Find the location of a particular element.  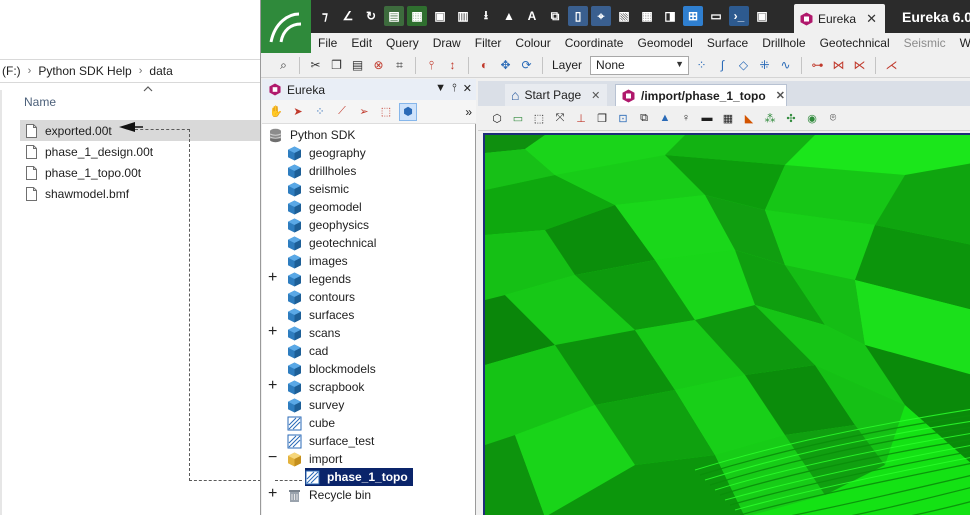

marker-icon: ⌖ is located at coordinates (601, 16).